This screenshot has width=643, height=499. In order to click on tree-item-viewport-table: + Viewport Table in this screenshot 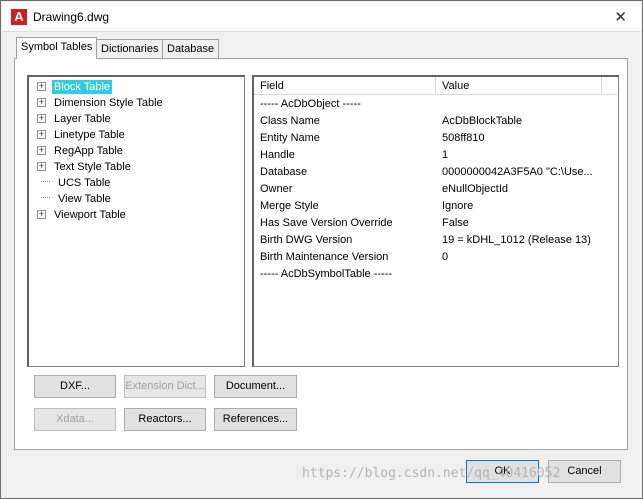, I will do `click(82, 215)`.